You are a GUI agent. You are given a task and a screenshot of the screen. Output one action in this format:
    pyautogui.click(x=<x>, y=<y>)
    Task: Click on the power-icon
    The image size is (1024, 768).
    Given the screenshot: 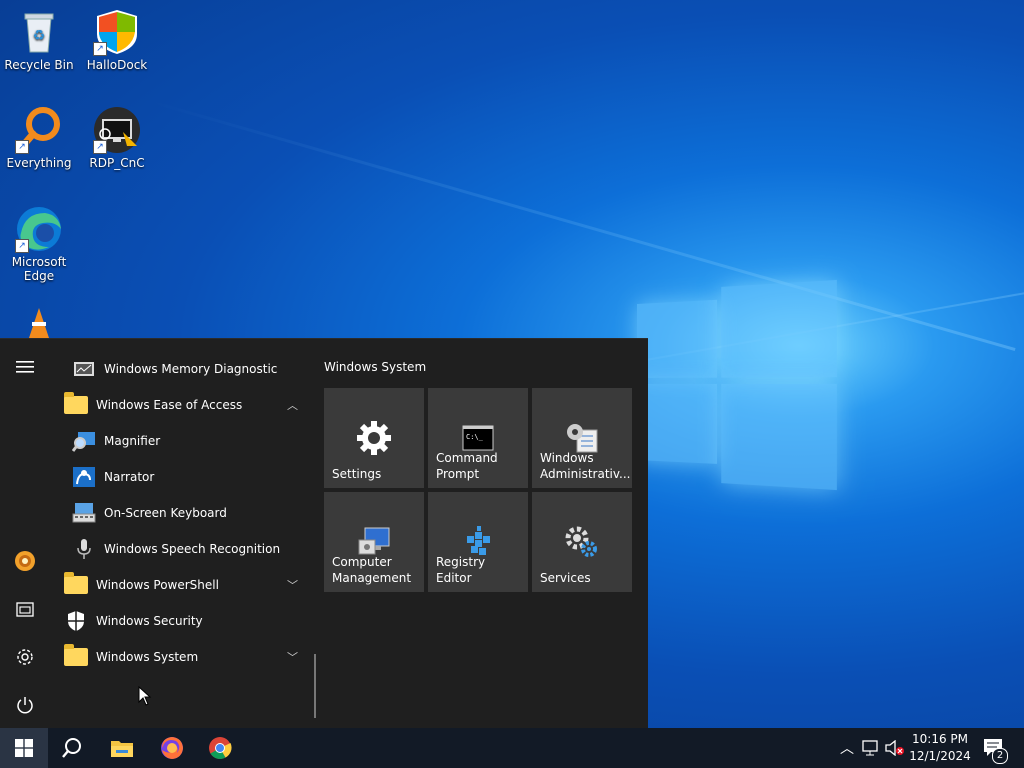 What is the action you would take?
    pyautogui.click(x=25, y=705)
    